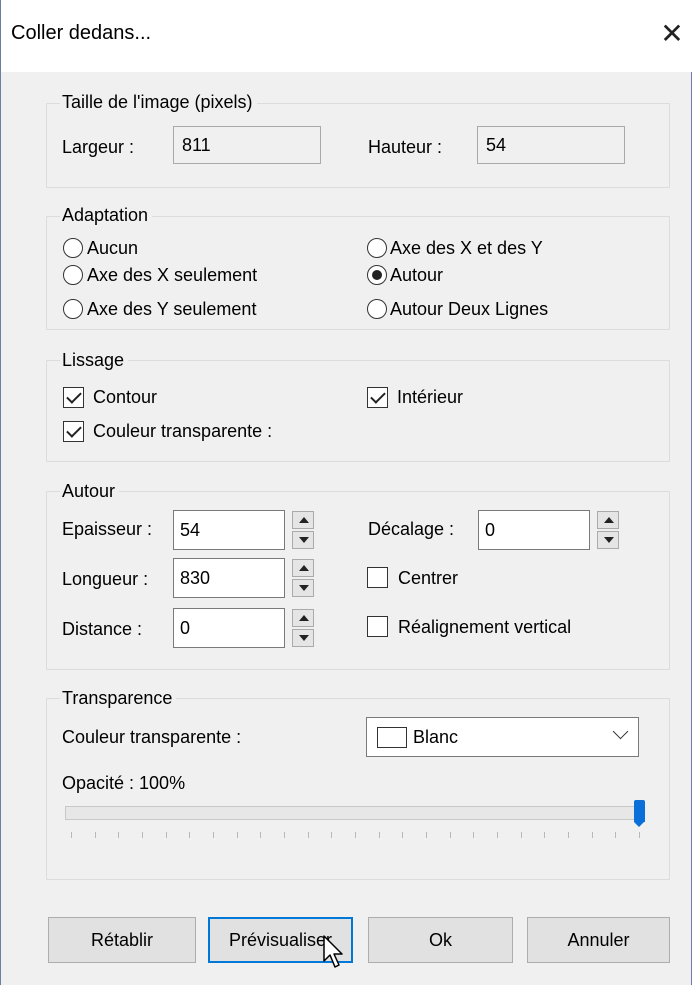 The width and height of the screenshot is (692, 985). What do you see at coordinates (534, 530) in the screenshot?
I see `decalage-input: 0` at bounding box center [534, 530].